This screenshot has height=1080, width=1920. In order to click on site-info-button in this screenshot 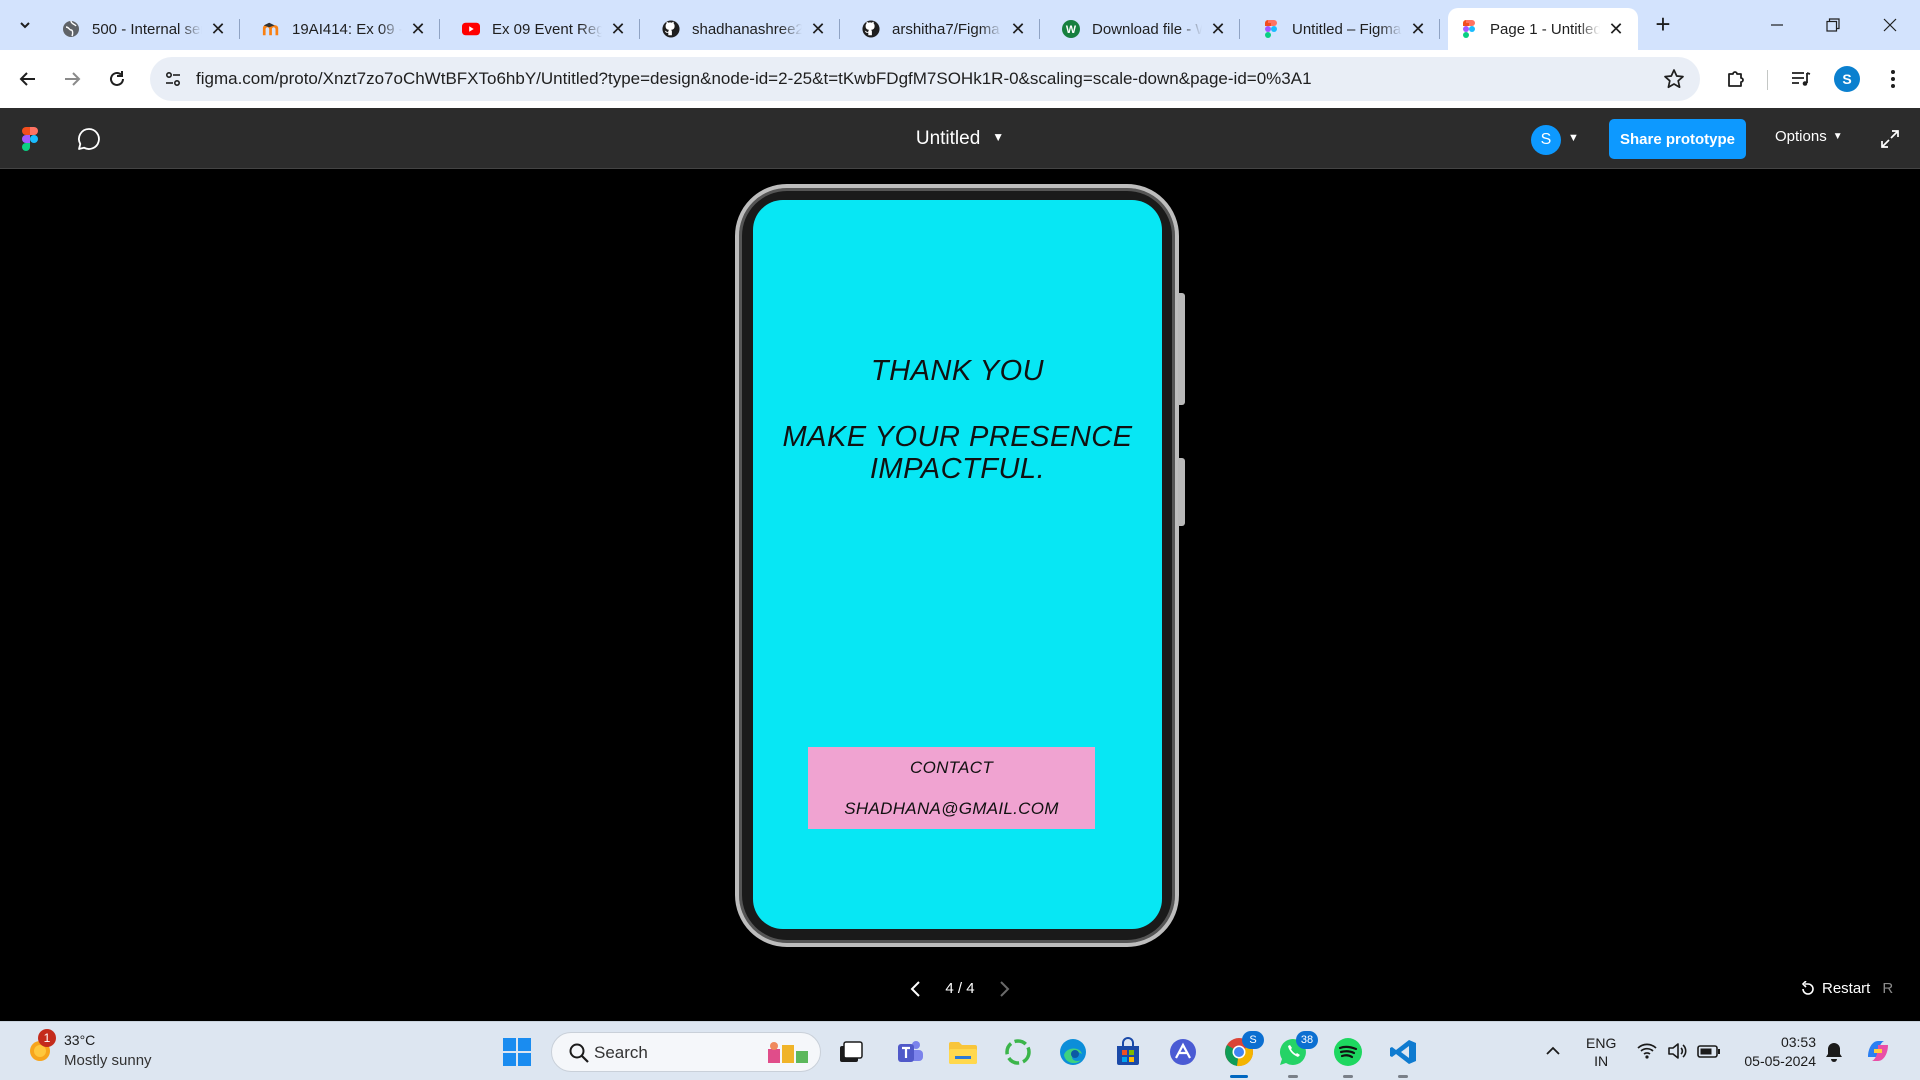, I will do `click(173, 79)`.